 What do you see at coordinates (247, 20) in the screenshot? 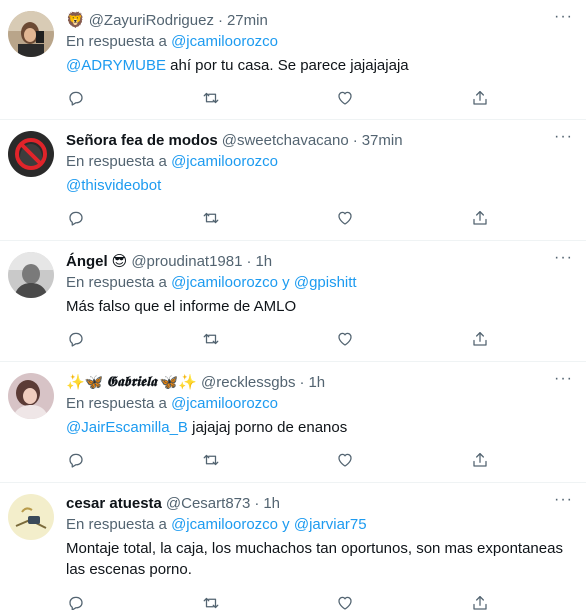
I see `timestamp: 27min` at bounding box center [247, 20].